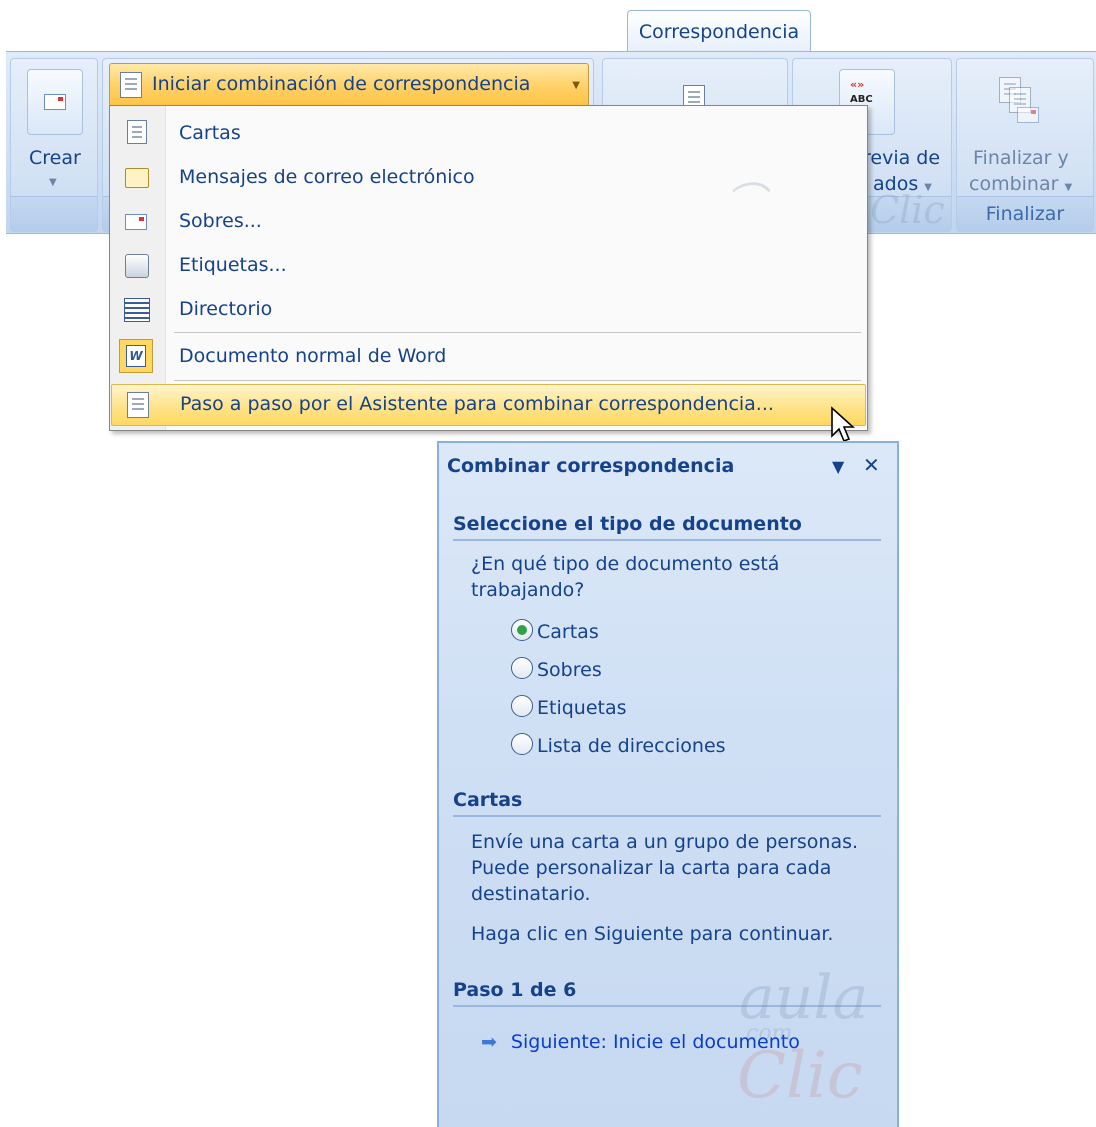 This screenshot has width=1096, height=1127. Describe the element at coordinates (1021, 158) in the screenshot. I see `finalizar-label-1: Finalizar y` at that location.